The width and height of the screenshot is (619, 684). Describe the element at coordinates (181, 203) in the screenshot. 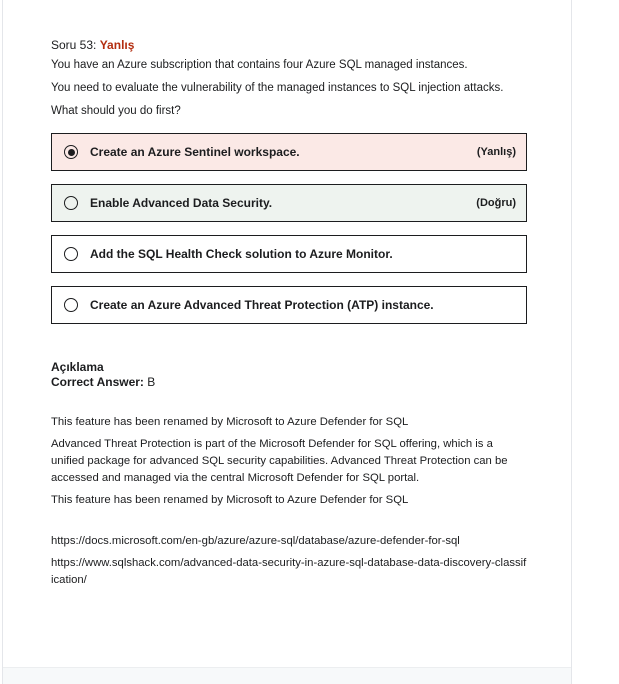

I see `option-label: Enable Advanced Data Security.` at that location.